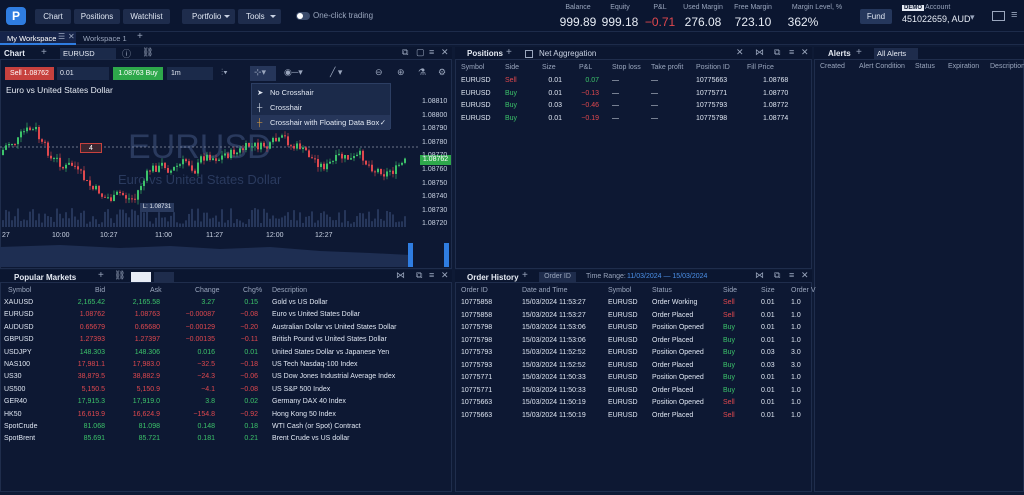  Describe the element at coordinates (321, 92) in the screenshot. I see `menu-item-no-crosshair: ➤ No Crosshair` at that location.